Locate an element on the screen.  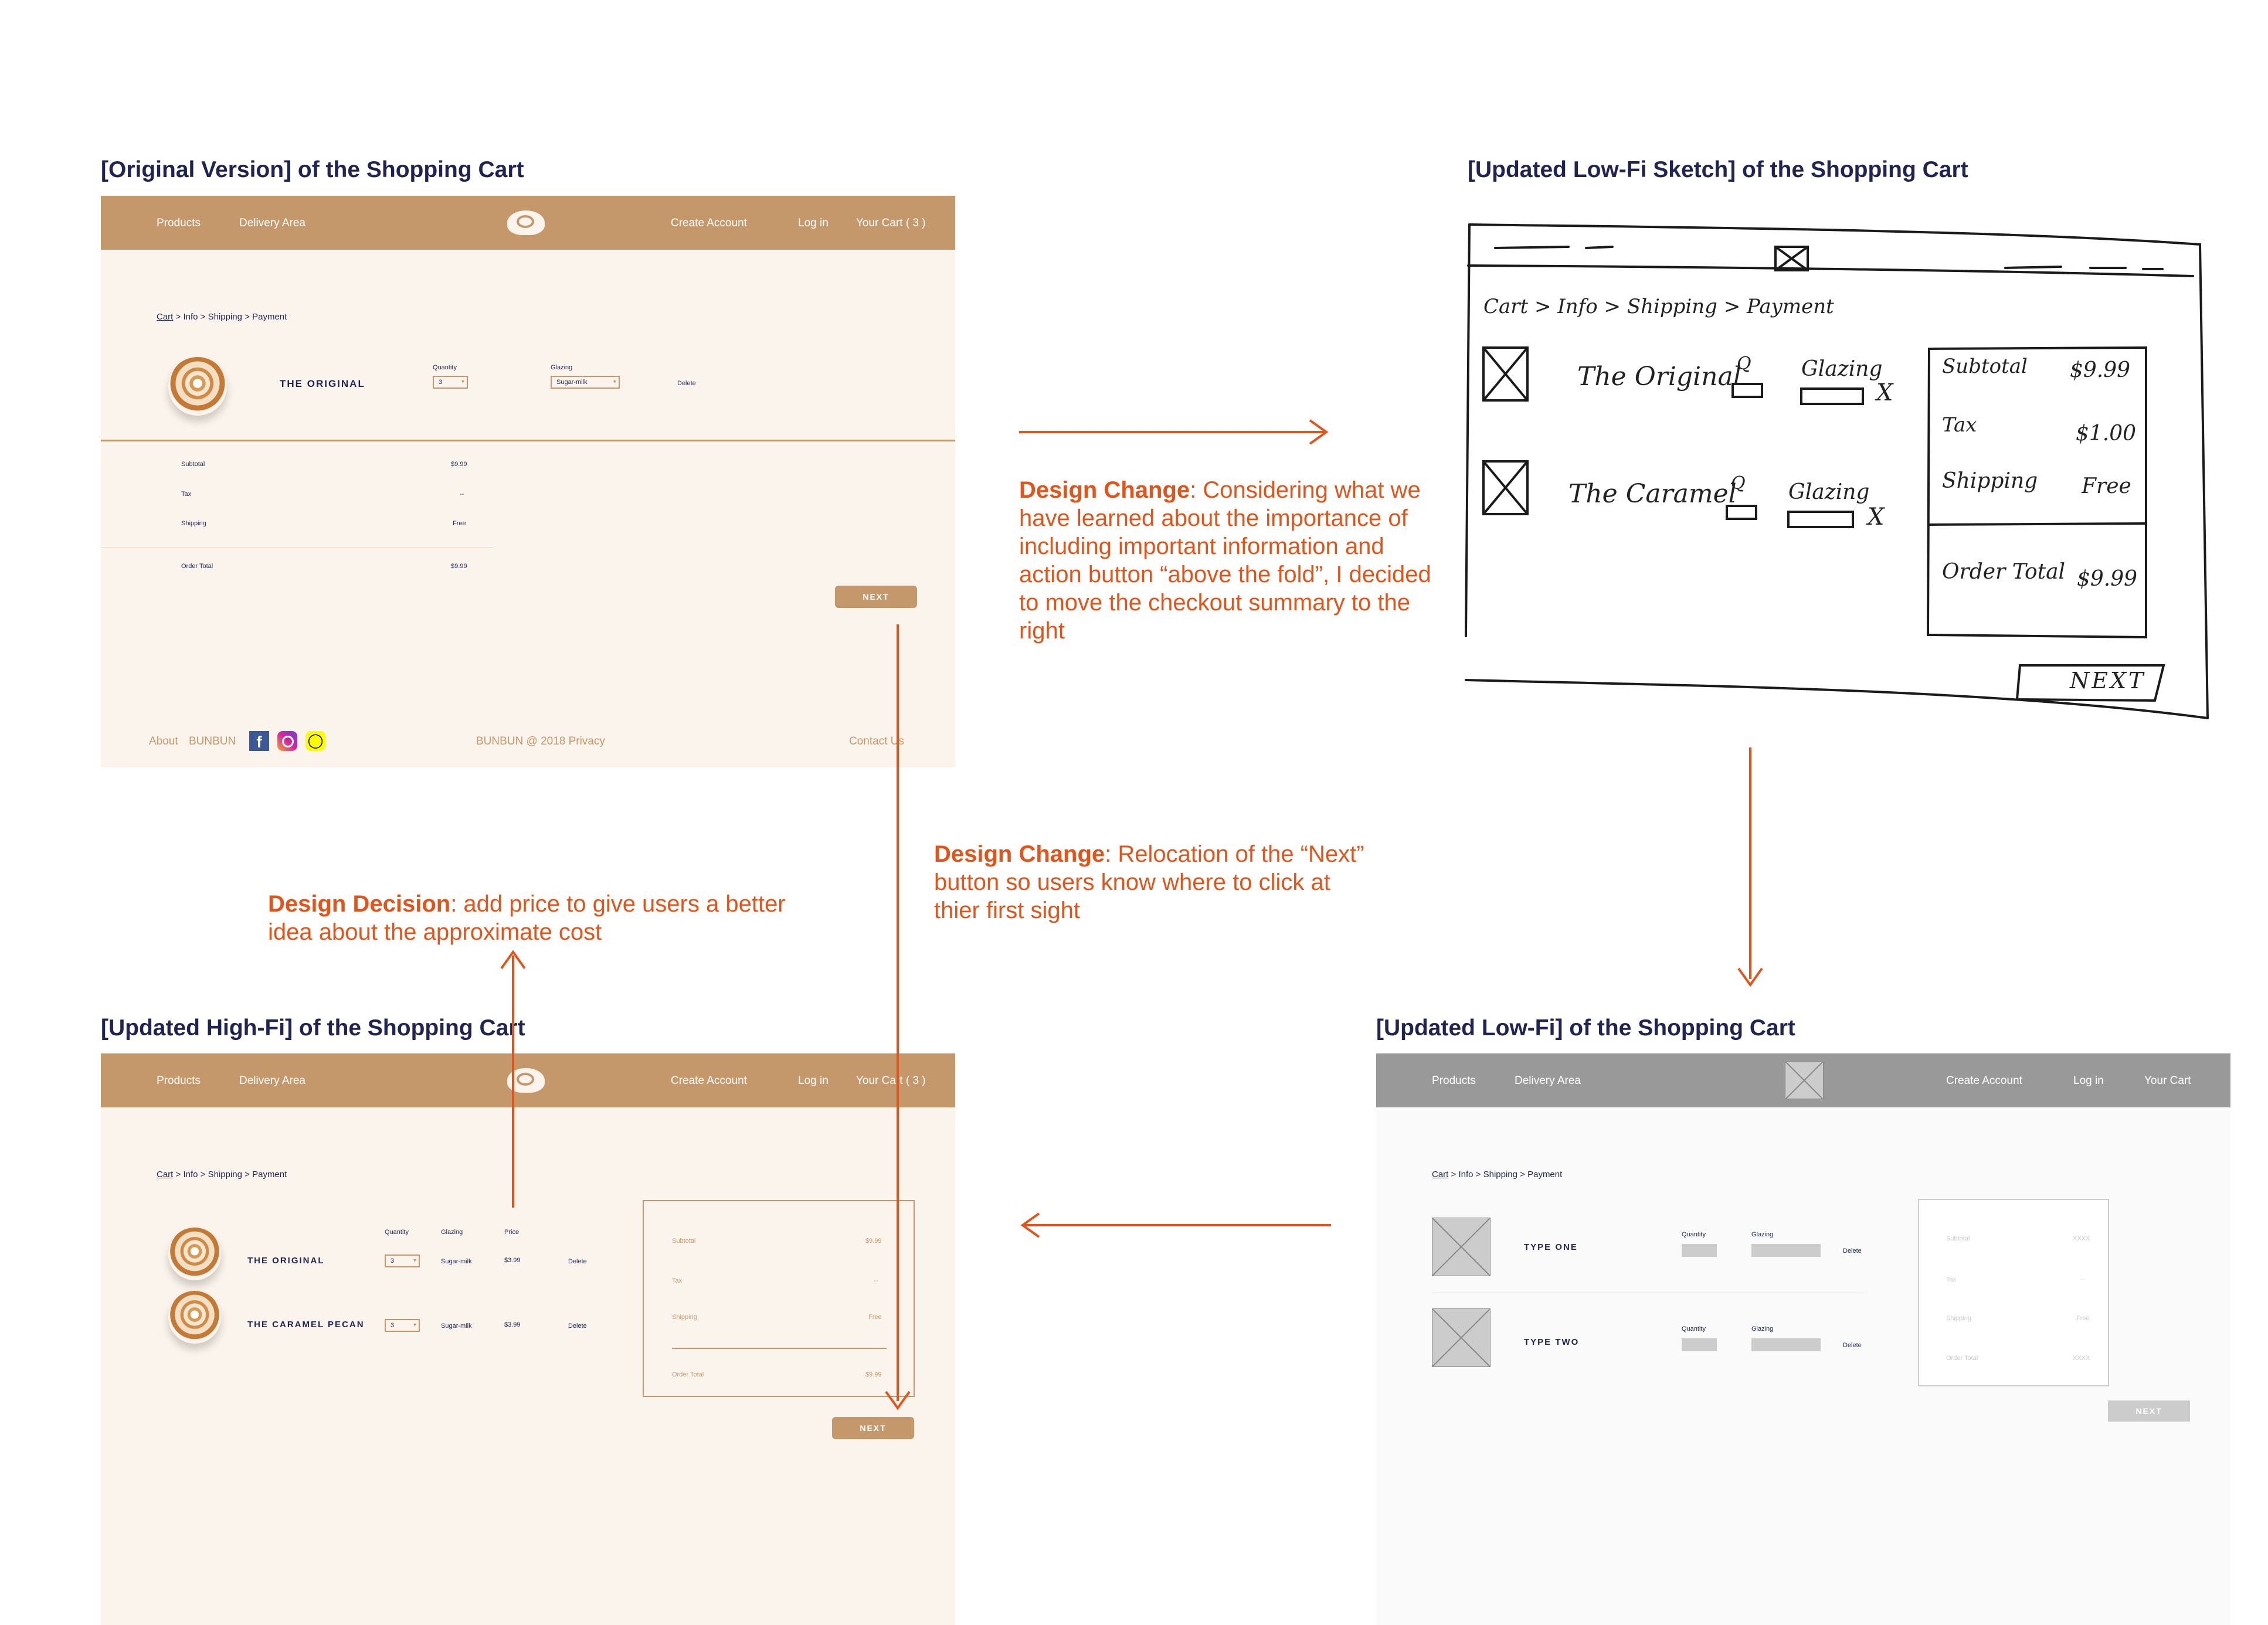
sketch-total-value: $9.99 is located at coordinates (2107, 579).